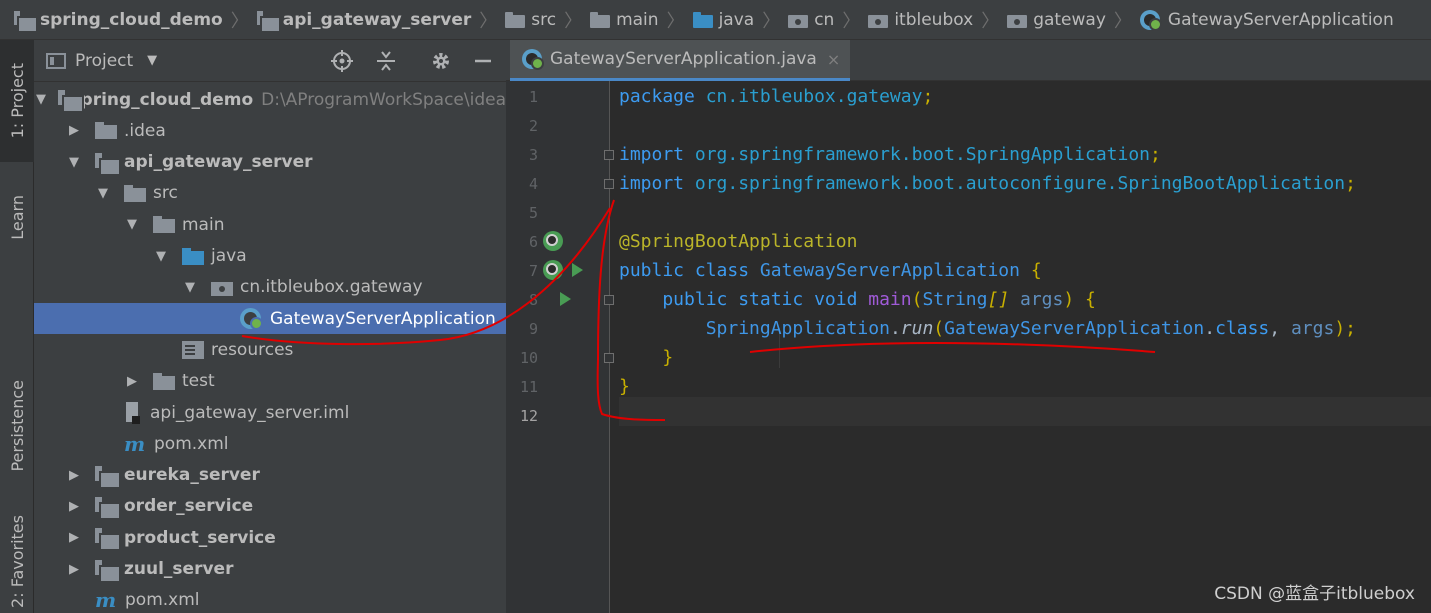 The image size is (1431, 613). I want to click on tree-item: ▶ test, so click(270, 381).